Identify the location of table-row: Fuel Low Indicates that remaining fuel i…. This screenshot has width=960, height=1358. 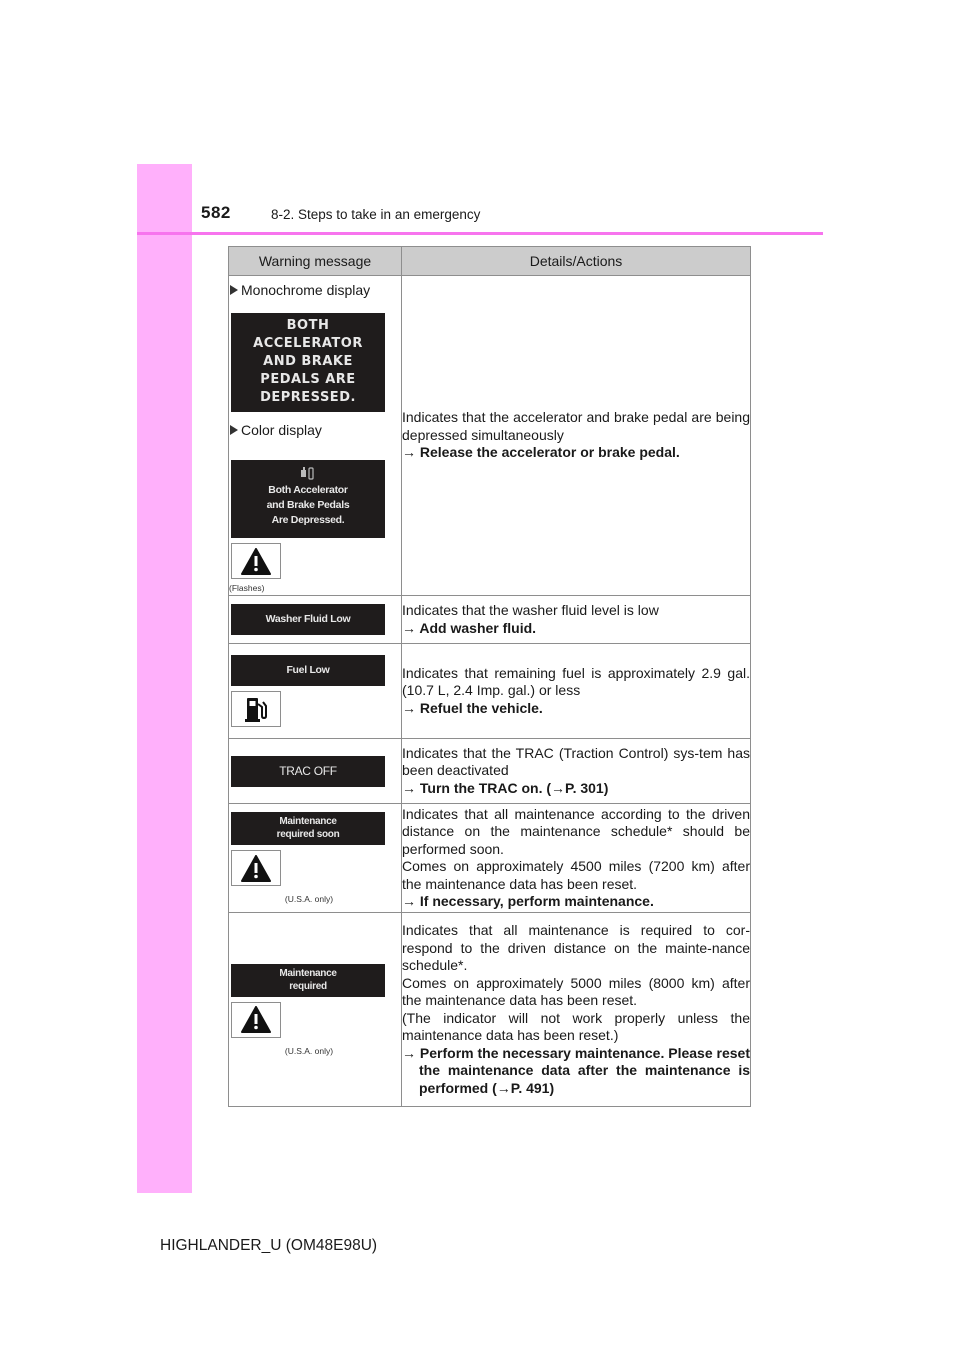
(489, 691).